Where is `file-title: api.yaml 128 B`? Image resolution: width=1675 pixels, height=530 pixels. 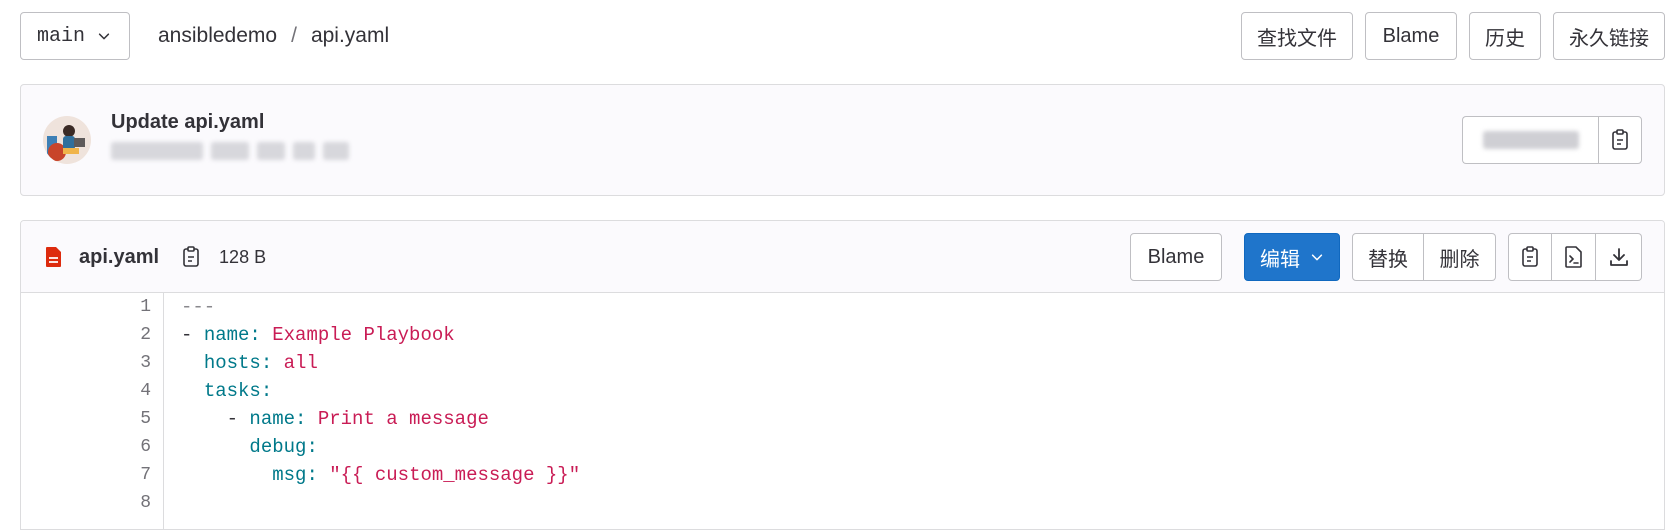
file-title: api.yaml 128 B is located at coordinates (155, 257).